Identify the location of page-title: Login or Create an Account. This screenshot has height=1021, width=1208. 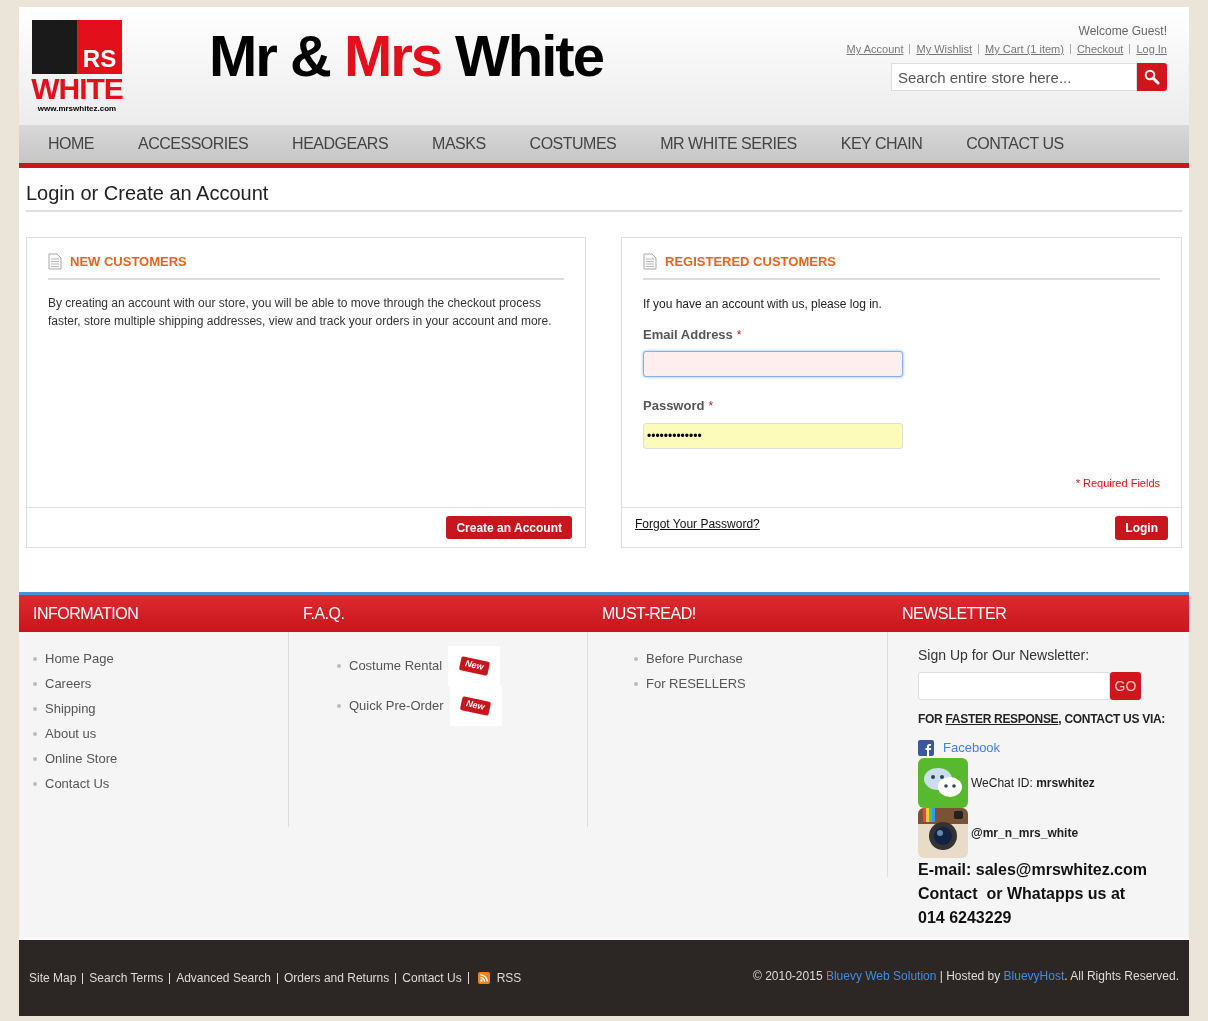
(604, 195).